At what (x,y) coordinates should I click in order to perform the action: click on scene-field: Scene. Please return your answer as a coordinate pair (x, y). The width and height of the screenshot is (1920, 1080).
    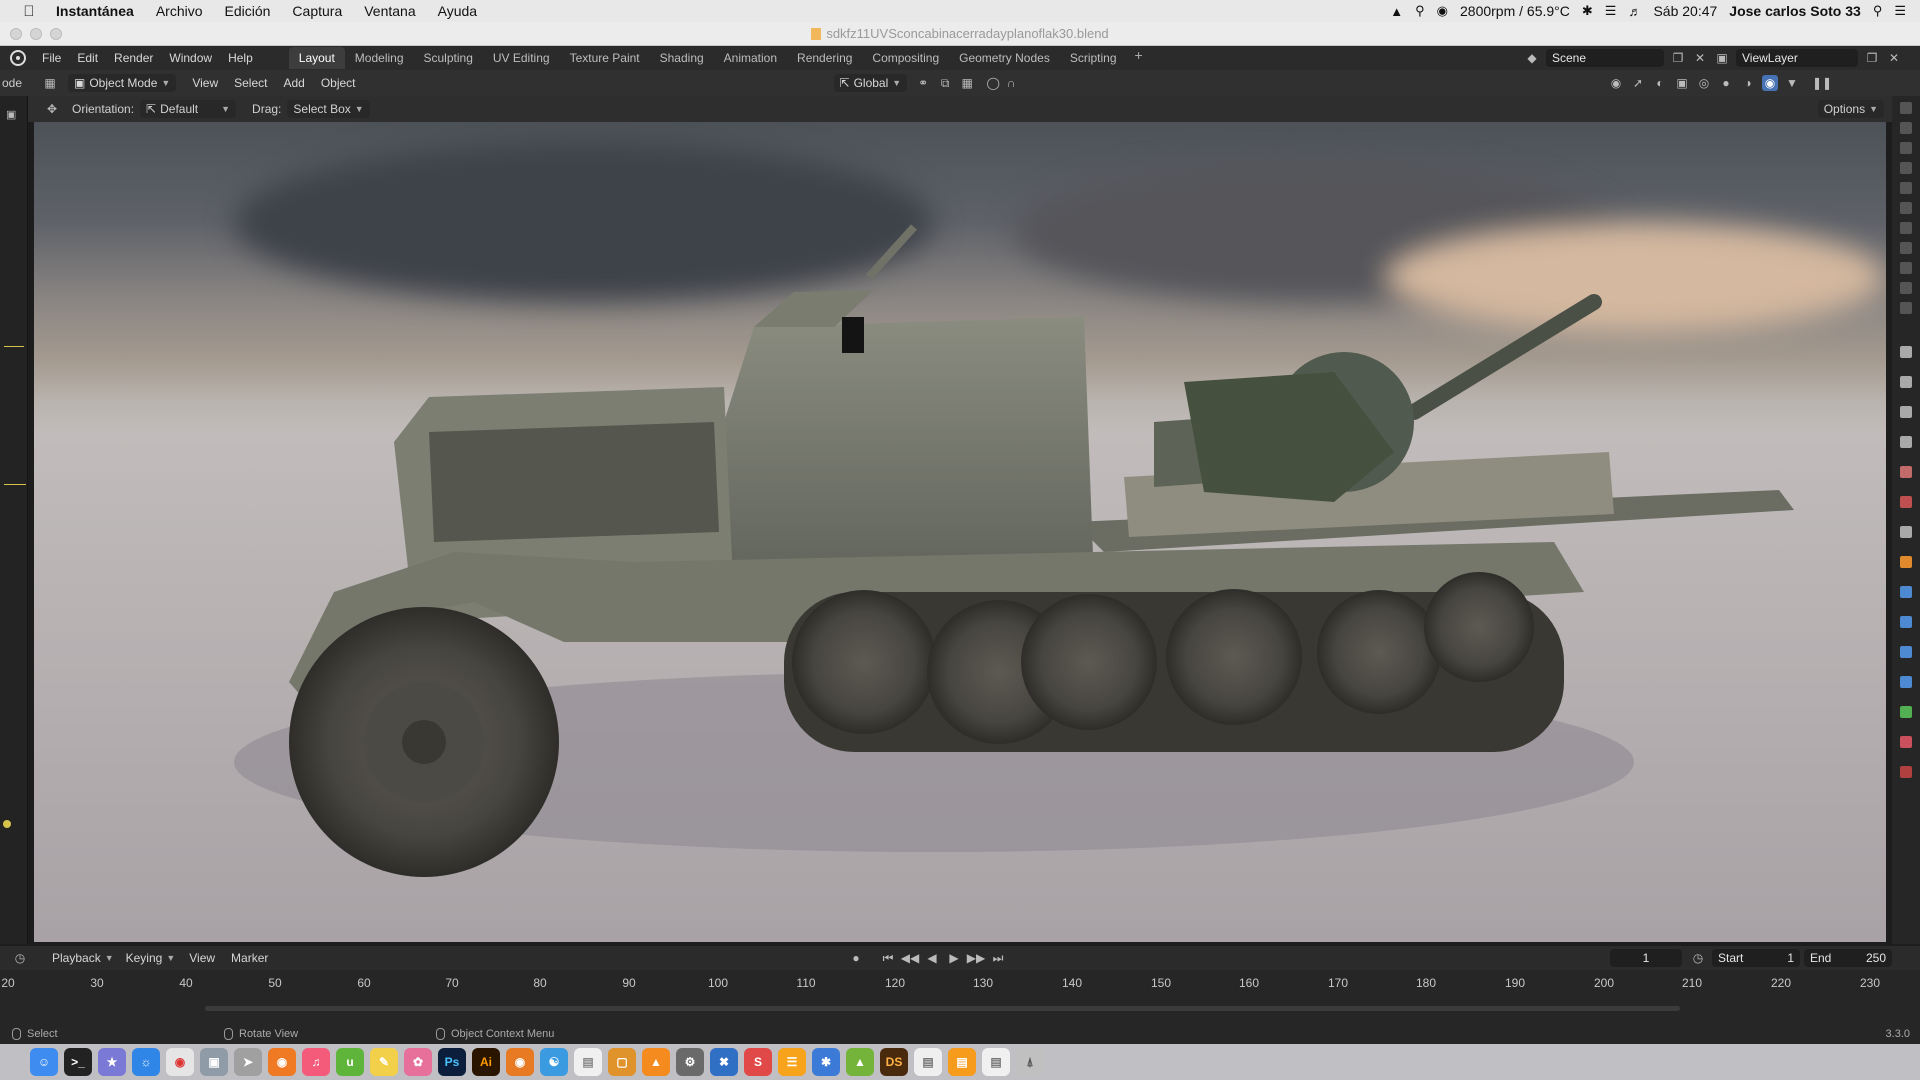
    Looking at the image, I should click on (1605, 58).